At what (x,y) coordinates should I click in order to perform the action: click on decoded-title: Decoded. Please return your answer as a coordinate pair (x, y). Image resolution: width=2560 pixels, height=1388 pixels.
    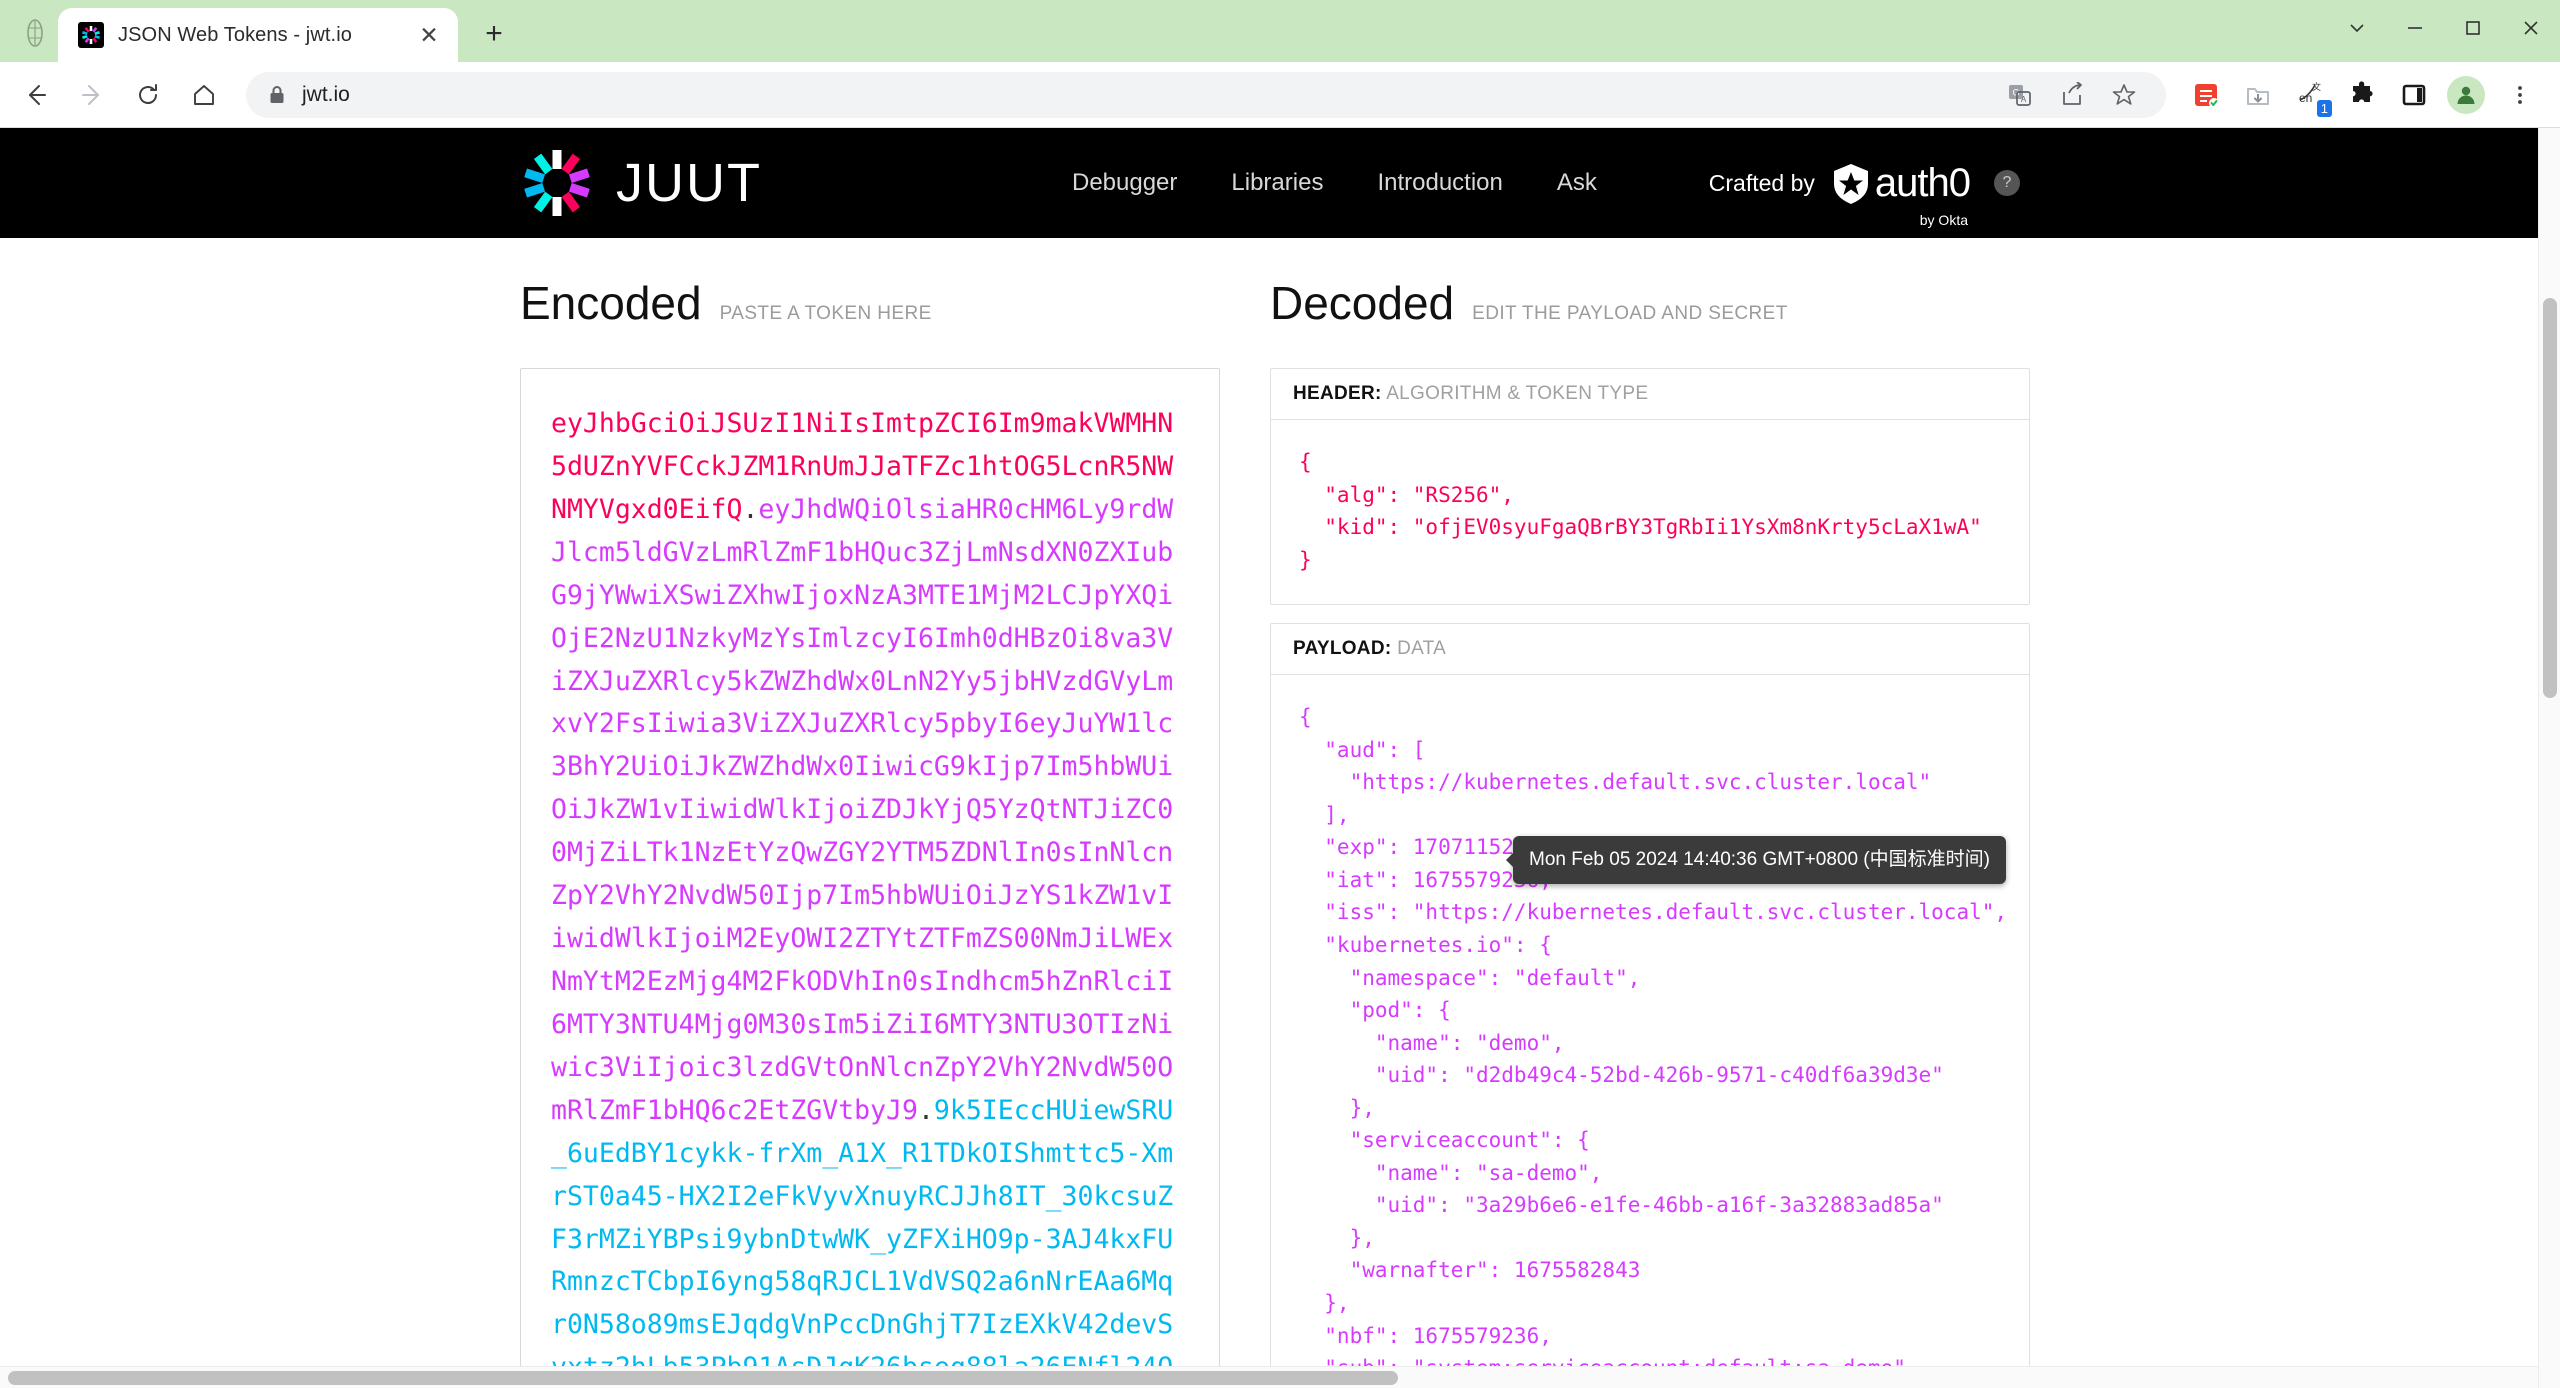
    Looking at the image, I should click on (1362, 303).